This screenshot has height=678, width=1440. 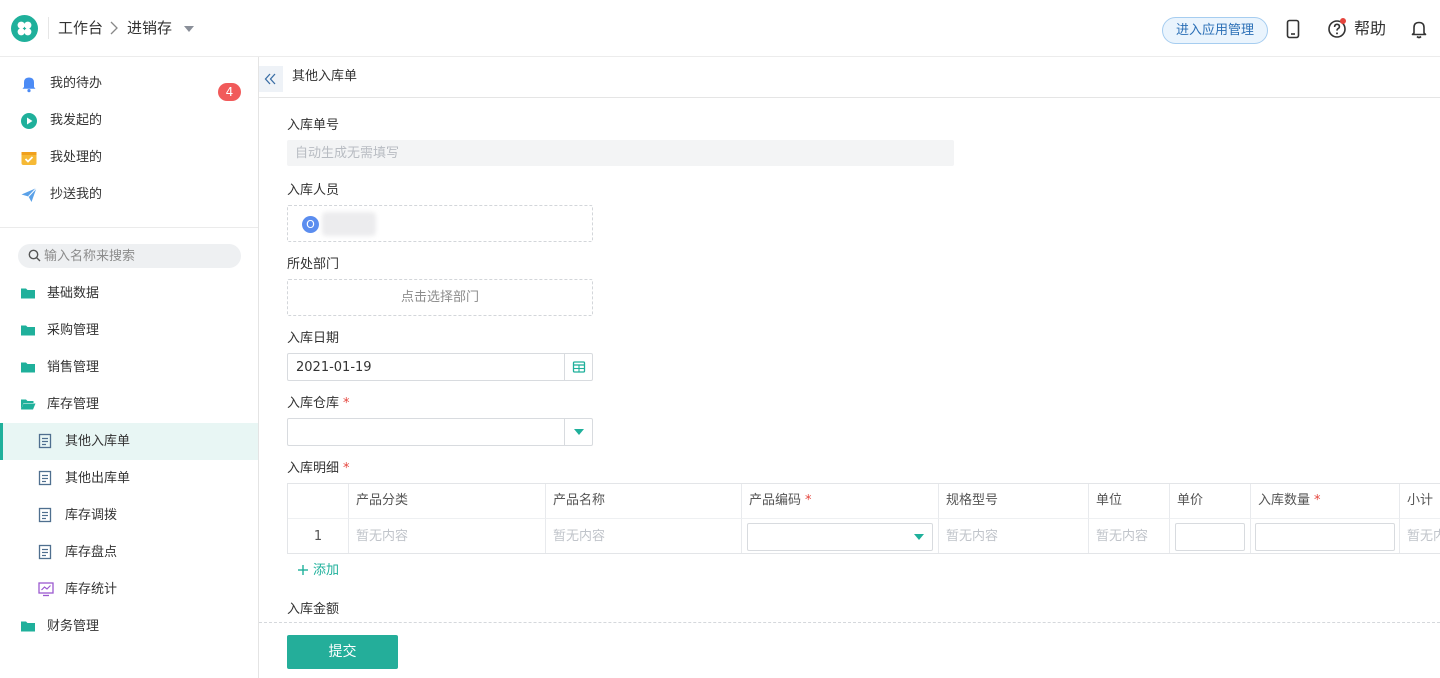 I want to click on details-label: 入库明细 *, so click(x=318, y=469).